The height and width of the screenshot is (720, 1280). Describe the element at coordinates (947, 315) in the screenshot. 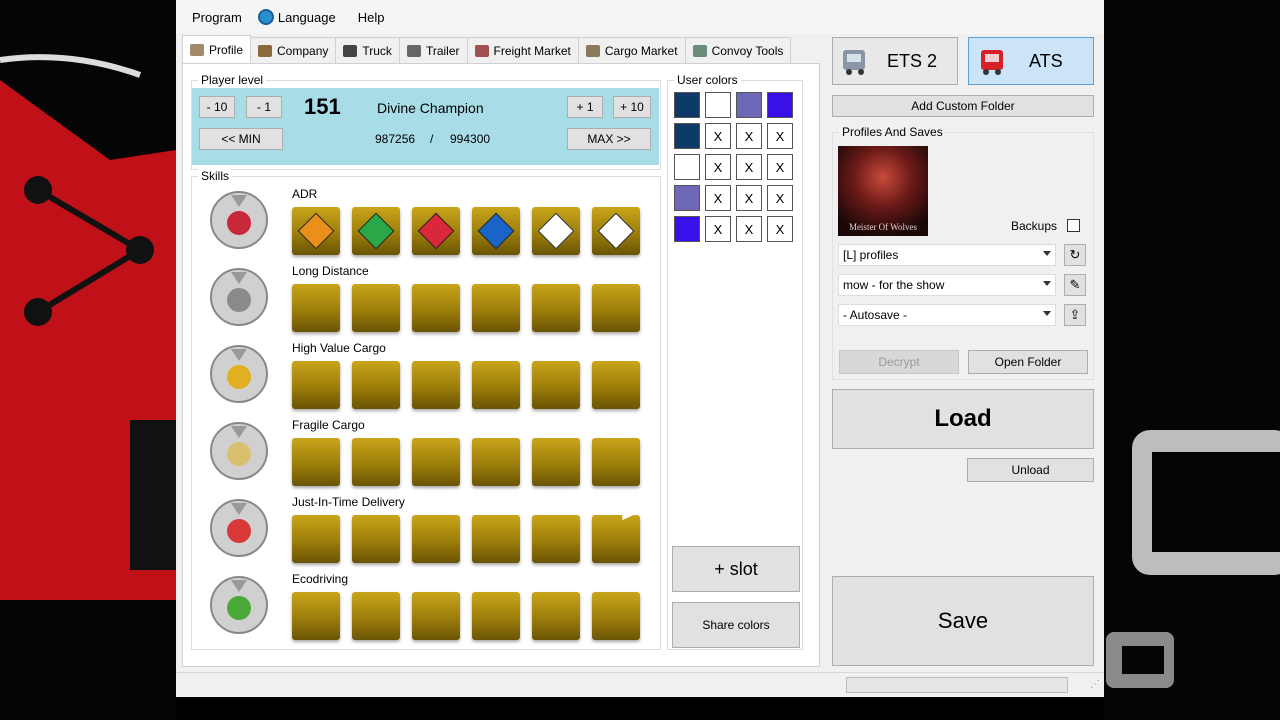

I see `save-select: - Autosave -` at that location.